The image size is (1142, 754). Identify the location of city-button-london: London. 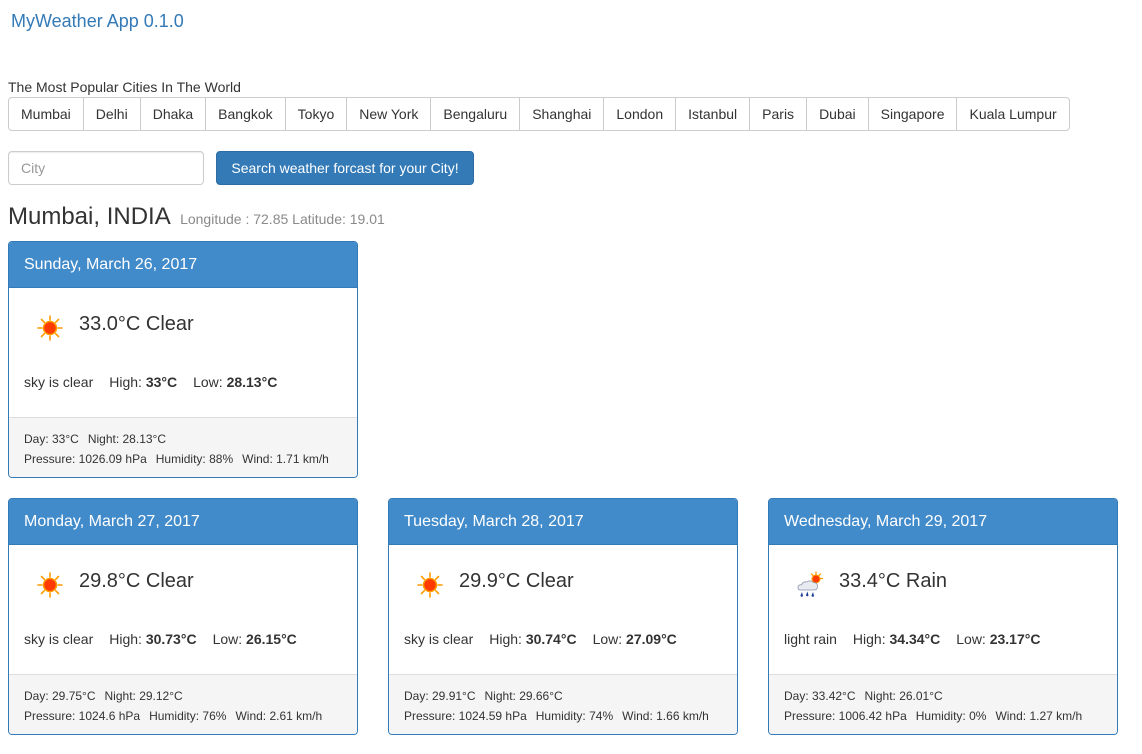
(640, 114).